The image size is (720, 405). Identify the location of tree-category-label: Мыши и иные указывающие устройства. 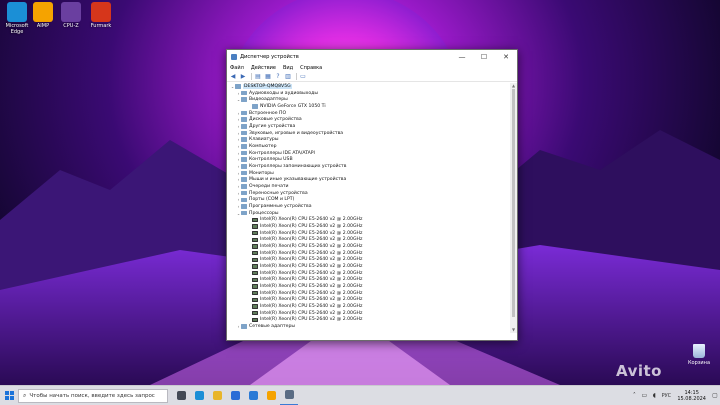
(298, 180).